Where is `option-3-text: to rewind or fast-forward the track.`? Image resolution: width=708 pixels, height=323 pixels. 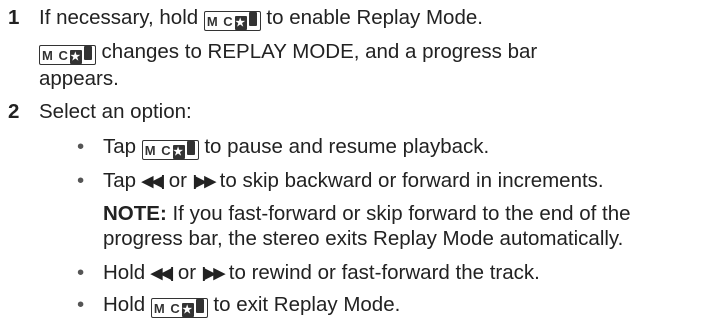 option-3-text: to rewind or fast-forward the track. is located at coordinates (384, 272).